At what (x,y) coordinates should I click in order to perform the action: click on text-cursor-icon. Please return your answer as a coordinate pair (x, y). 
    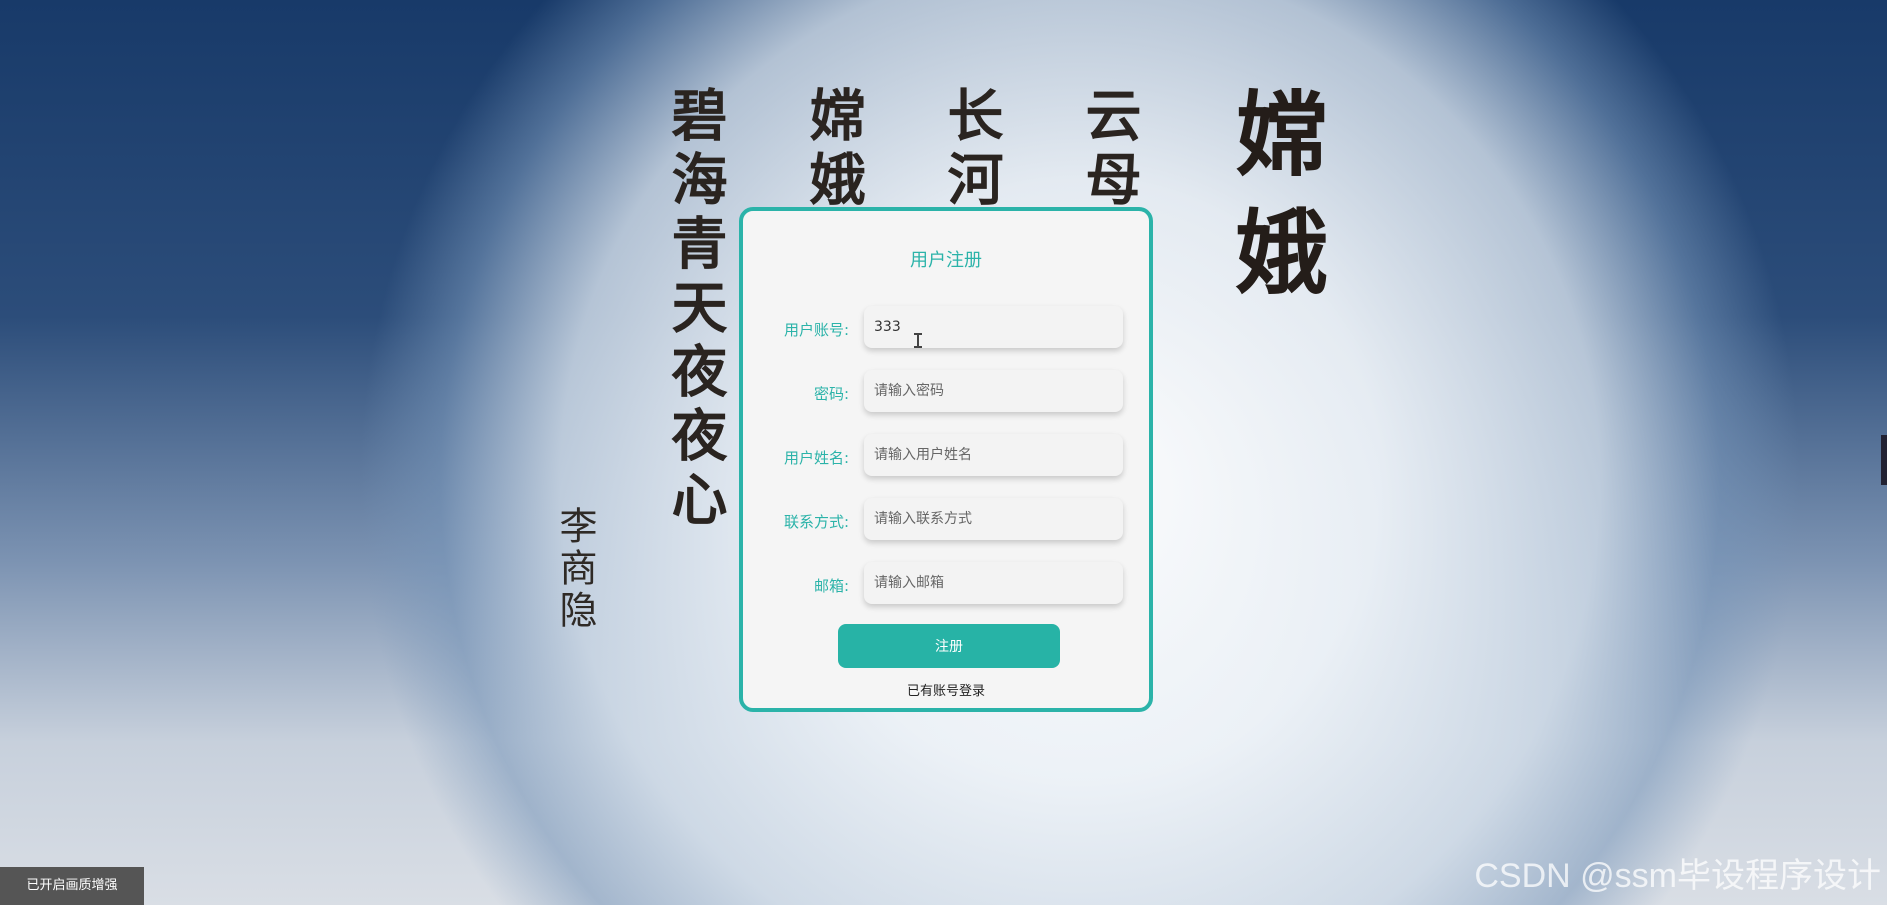
    Looking at the image, I should click on (918, 340).